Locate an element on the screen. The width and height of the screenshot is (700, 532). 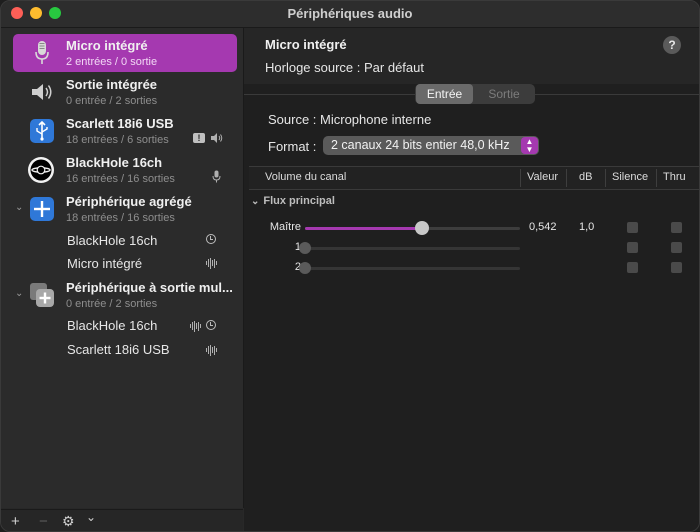
device-name: Micro intégré is located at coordinates (107, 45).